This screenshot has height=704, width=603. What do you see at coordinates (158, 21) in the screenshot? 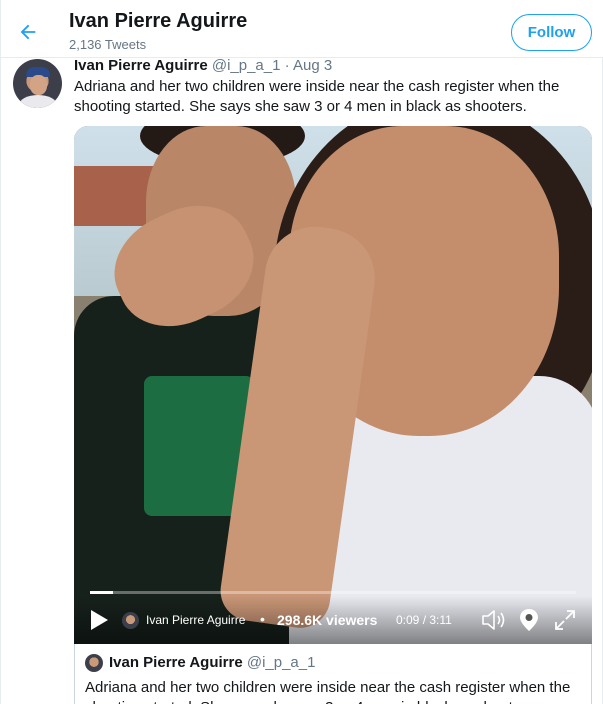
I see `profile-name: Ivan Pierre Aguirre` at bounding box center [158, 21].